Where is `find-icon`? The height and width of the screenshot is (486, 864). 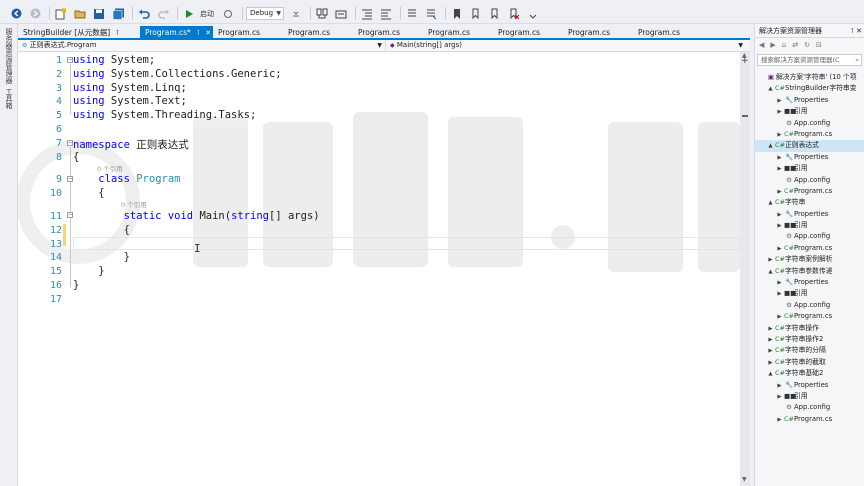 find-icon is located at coordinates (322, 14).